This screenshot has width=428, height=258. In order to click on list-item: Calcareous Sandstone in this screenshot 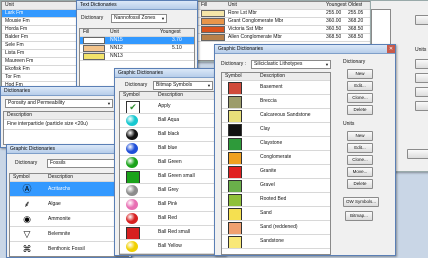, I will do `click(276, 116)`.